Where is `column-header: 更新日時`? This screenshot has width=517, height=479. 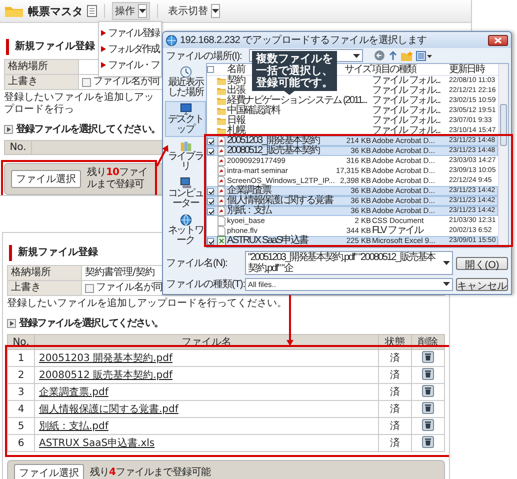 column-header: 更新日時 is located at coordinates (466, 69).